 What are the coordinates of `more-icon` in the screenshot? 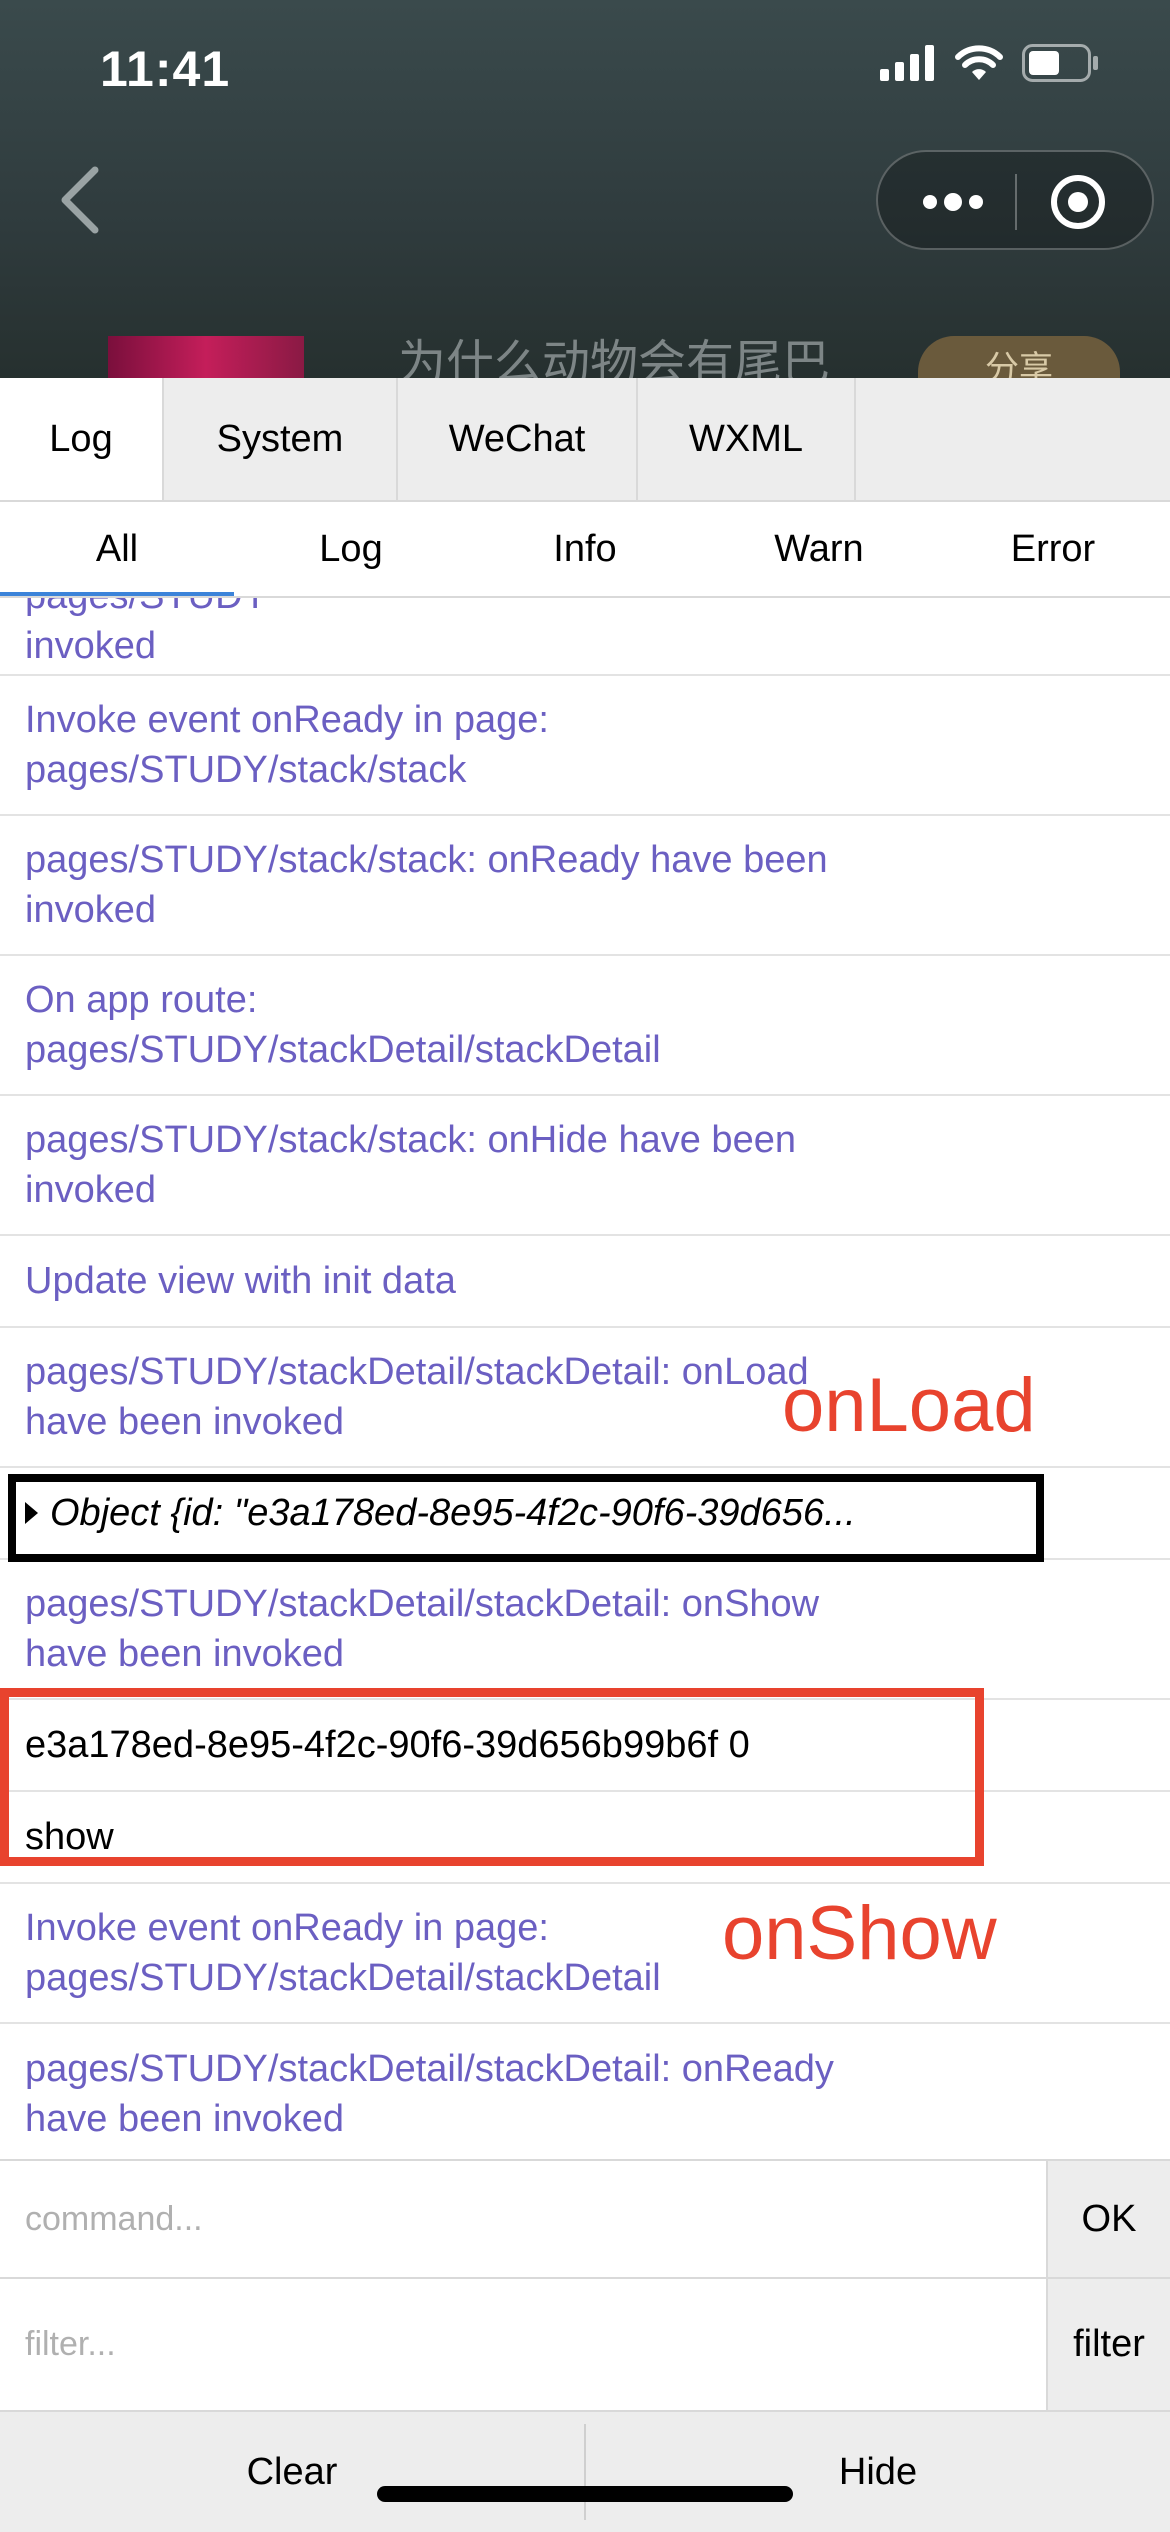 It's located at (953, 202).